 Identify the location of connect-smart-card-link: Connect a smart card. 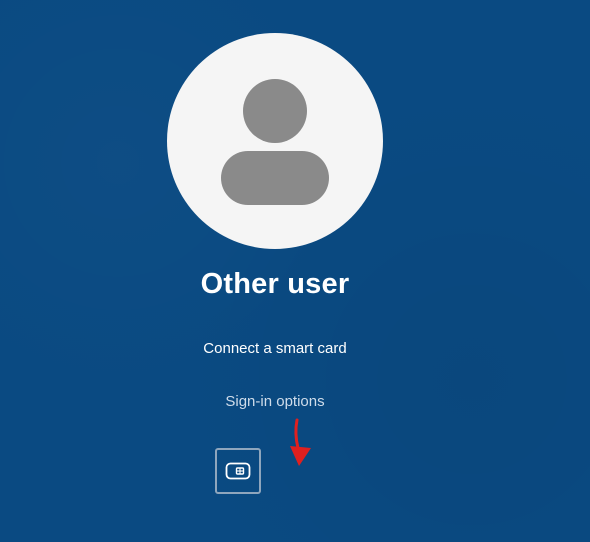
(275, 348).